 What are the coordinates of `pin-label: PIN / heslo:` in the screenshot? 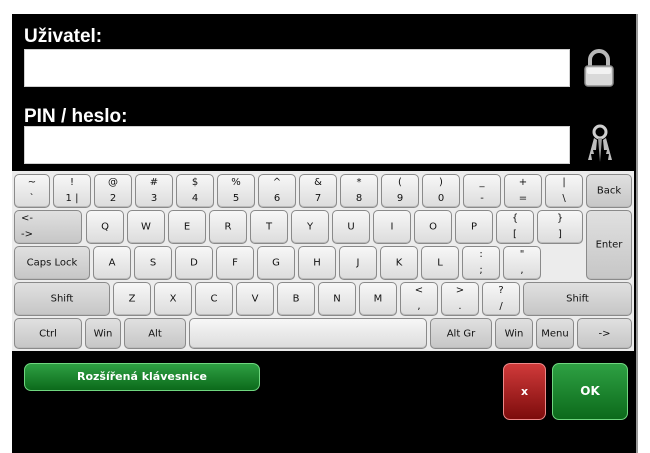 It's located at (76, 116).